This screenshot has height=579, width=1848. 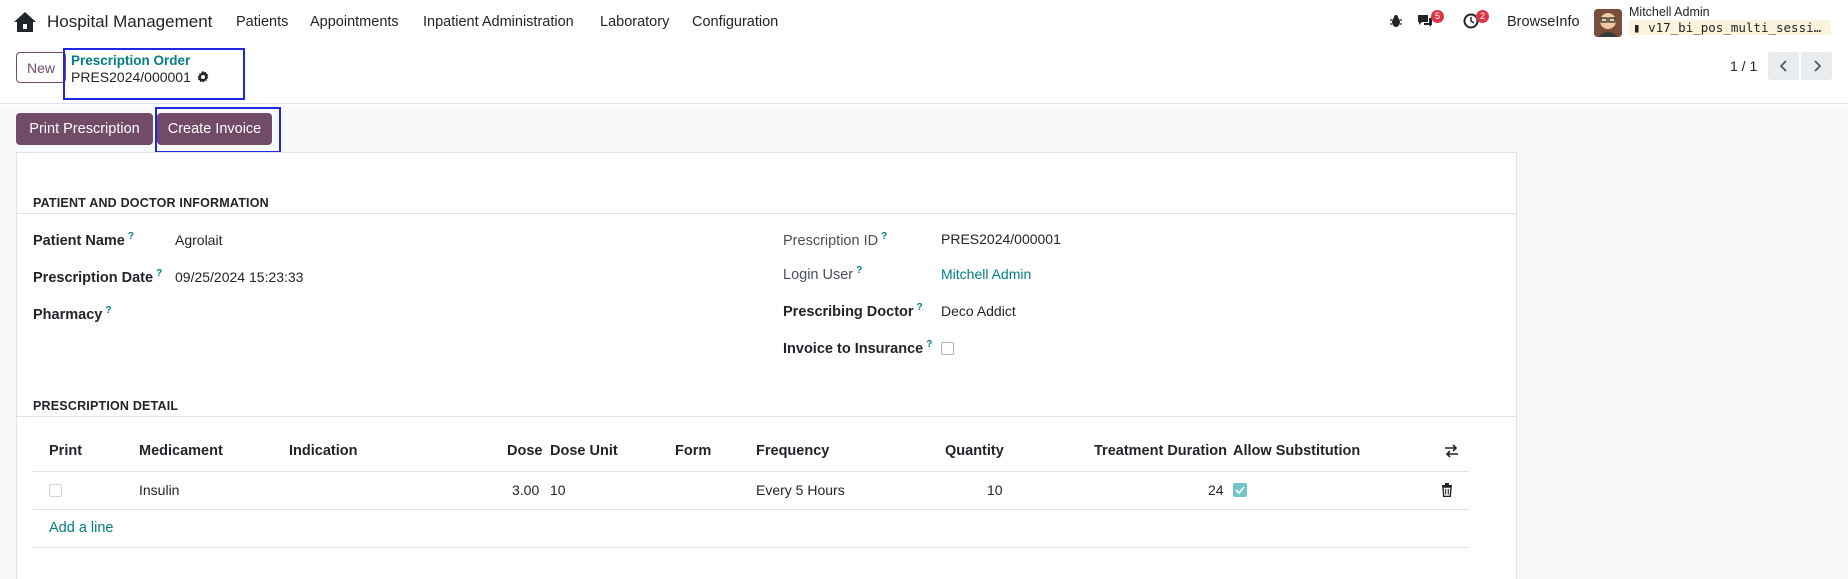 I want to click on user-avatar, so click(x=1608, y=23).